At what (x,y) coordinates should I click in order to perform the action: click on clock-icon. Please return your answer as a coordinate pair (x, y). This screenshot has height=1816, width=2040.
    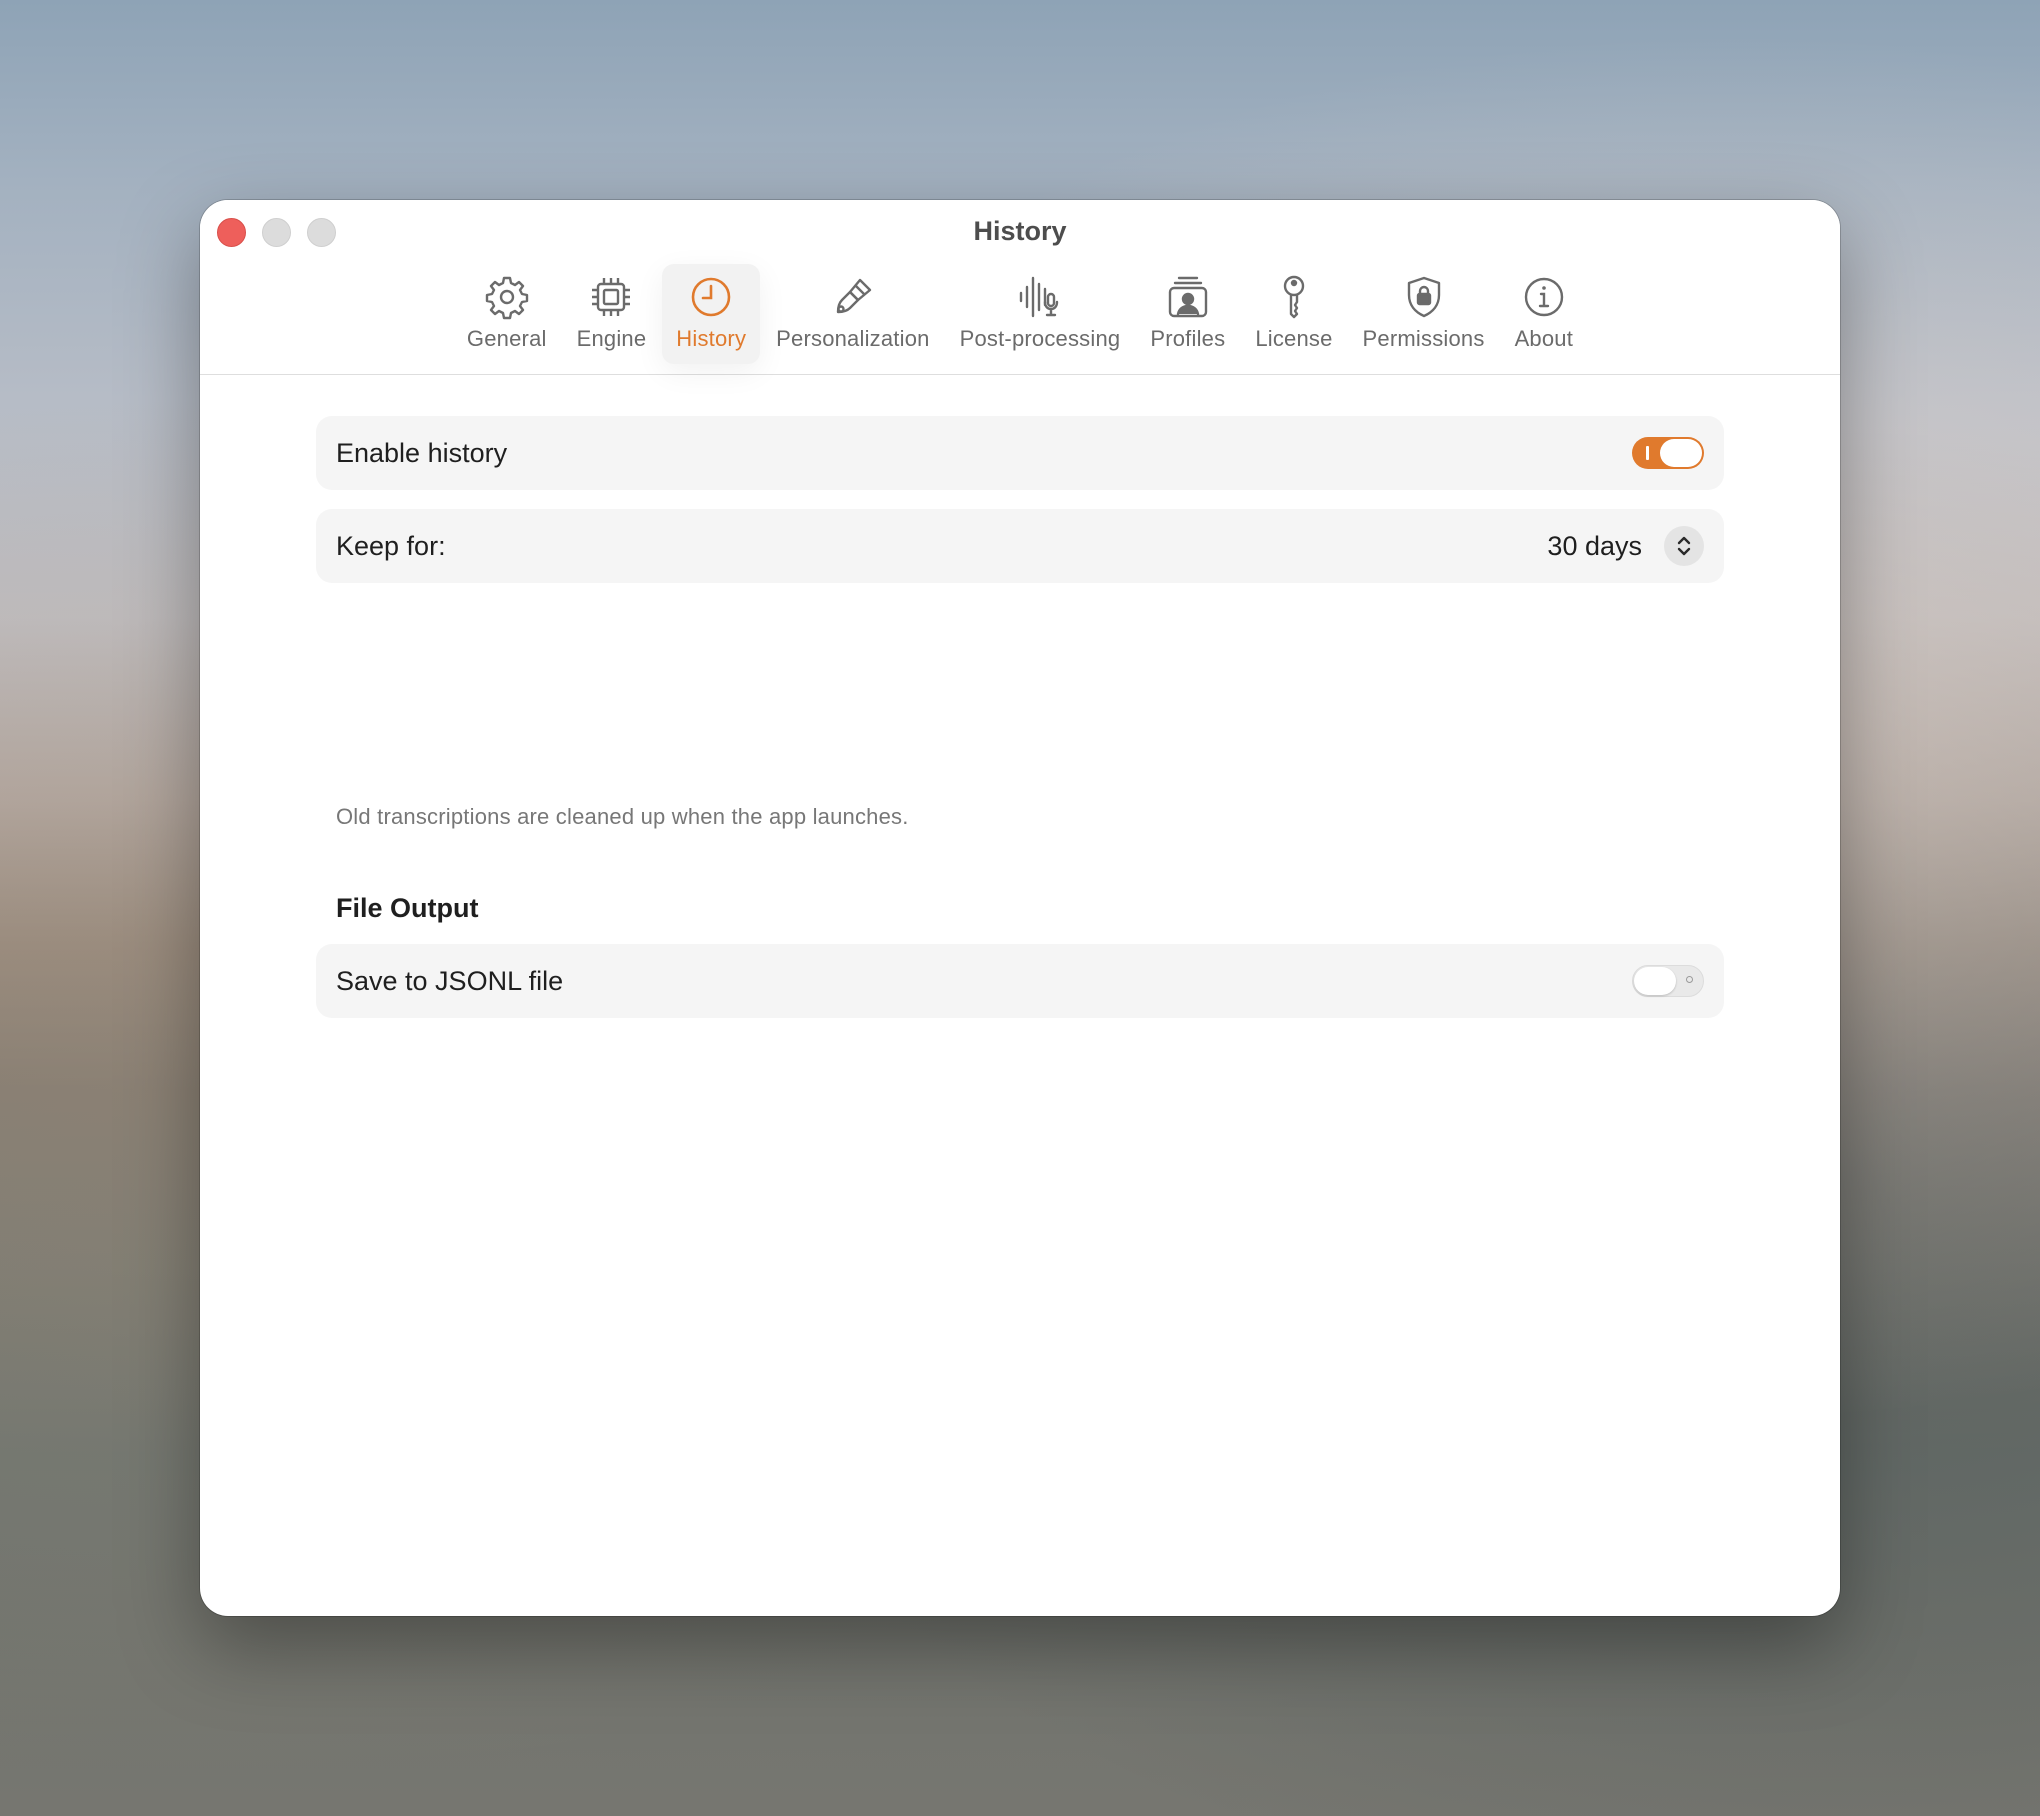
    Looking at the image, I should click on (711, 297).